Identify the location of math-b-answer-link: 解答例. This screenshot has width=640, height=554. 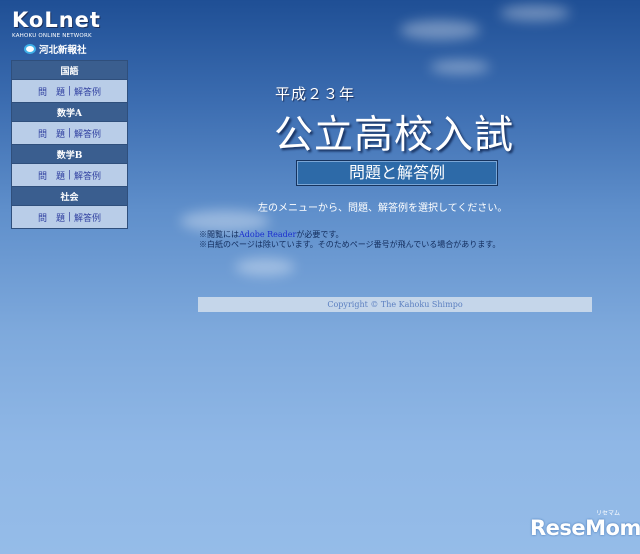
(87, 175).